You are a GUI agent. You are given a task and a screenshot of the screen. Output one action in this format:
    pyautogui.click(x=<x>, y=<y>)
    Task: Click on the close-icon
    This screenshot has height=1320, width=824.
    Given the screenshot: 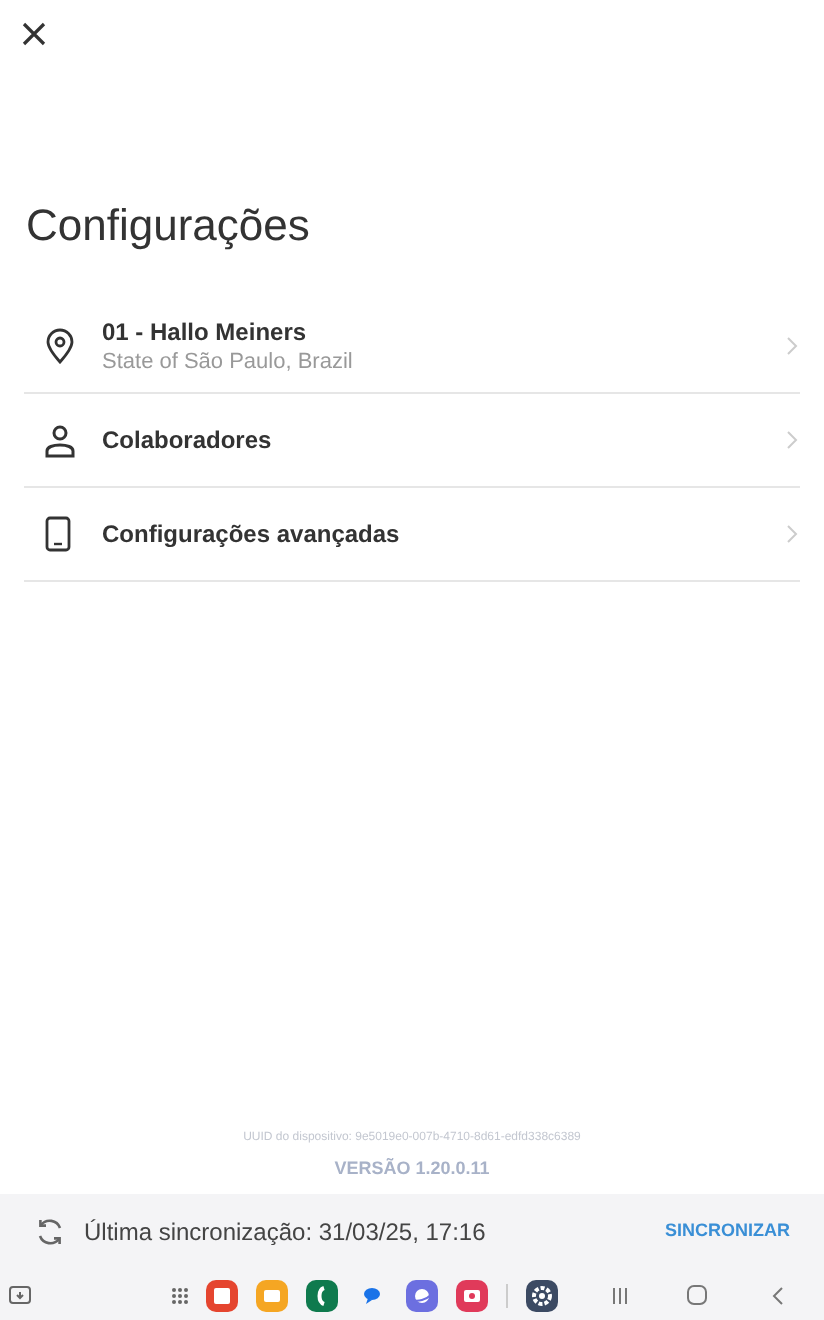 What is the action you would take?
    pyautogui.click(x=34, y=34)
    